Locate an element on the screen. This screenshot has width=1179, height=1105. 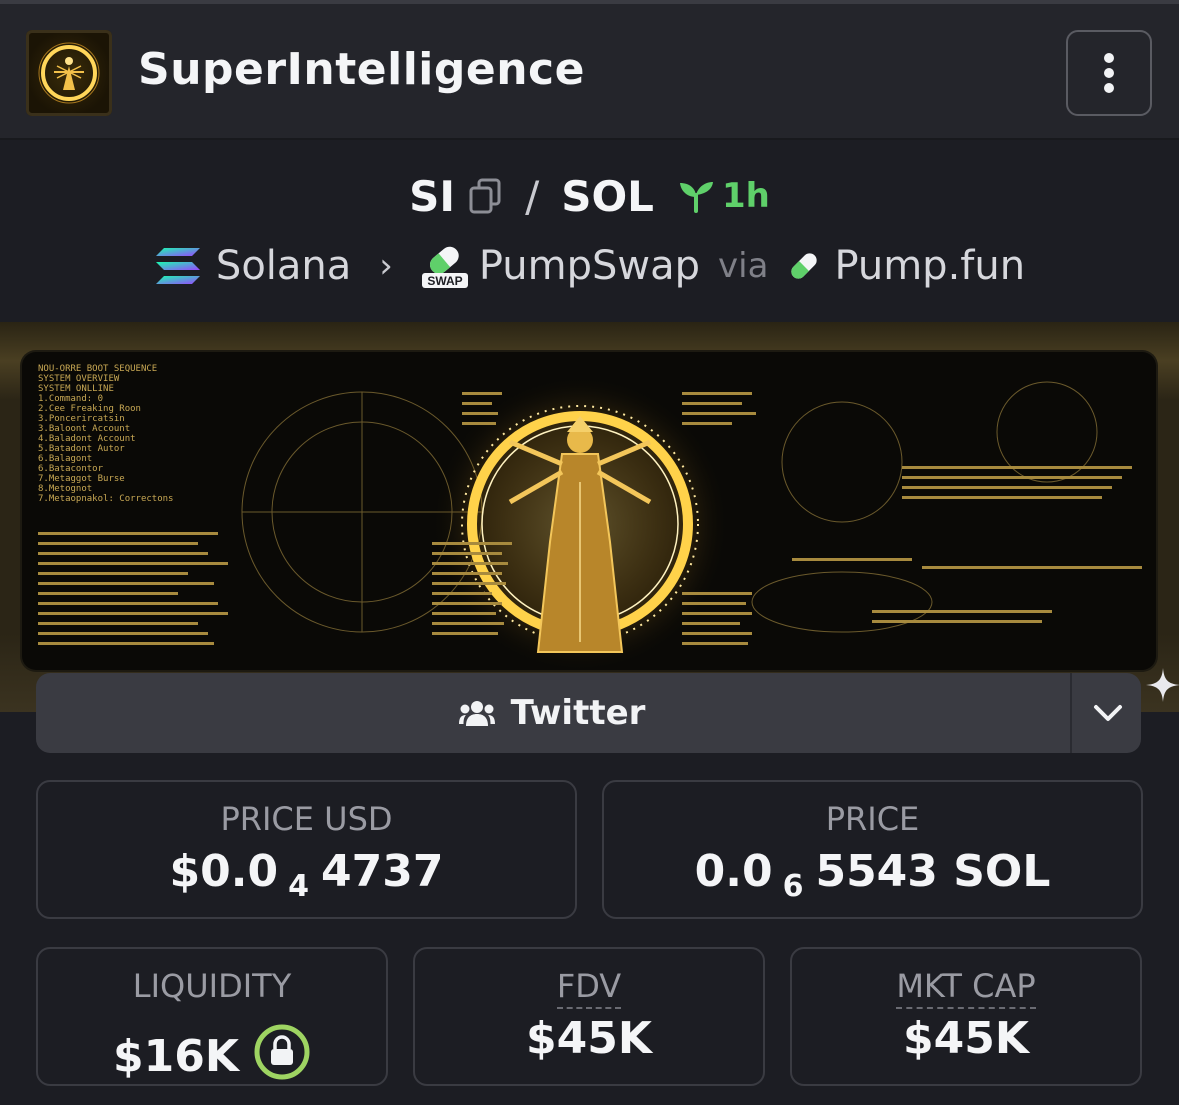
mkt-cap-label-text: MKT CAP is located at coordinates (966, 988).